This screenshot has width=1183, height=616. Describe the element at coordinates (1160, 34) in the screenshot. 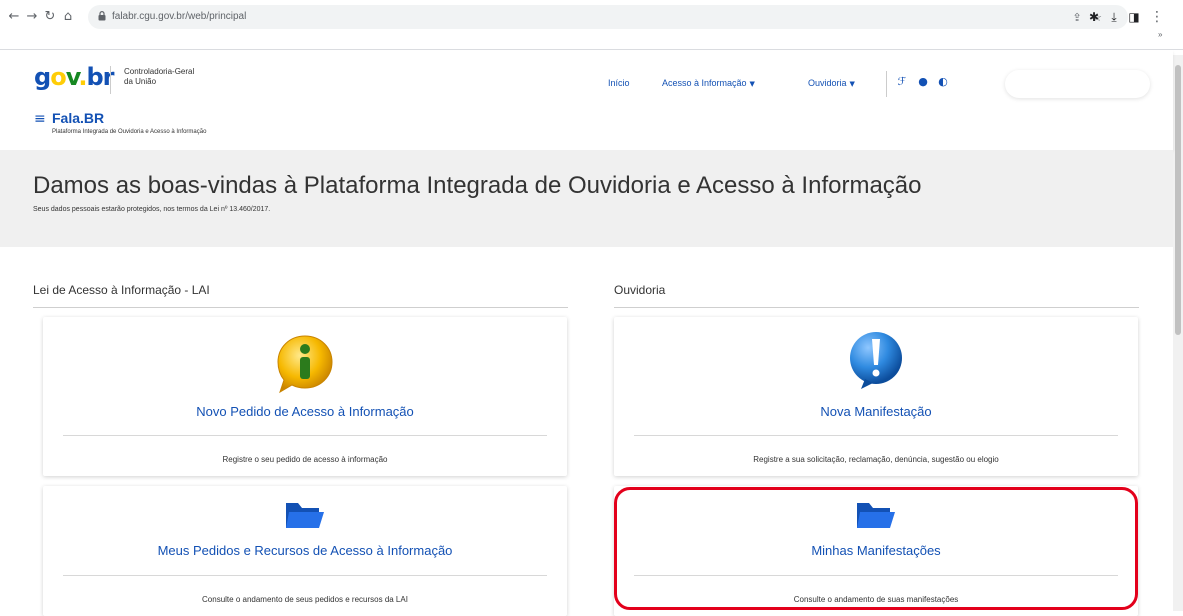

I see `chevron-right-icon: »` at that location.